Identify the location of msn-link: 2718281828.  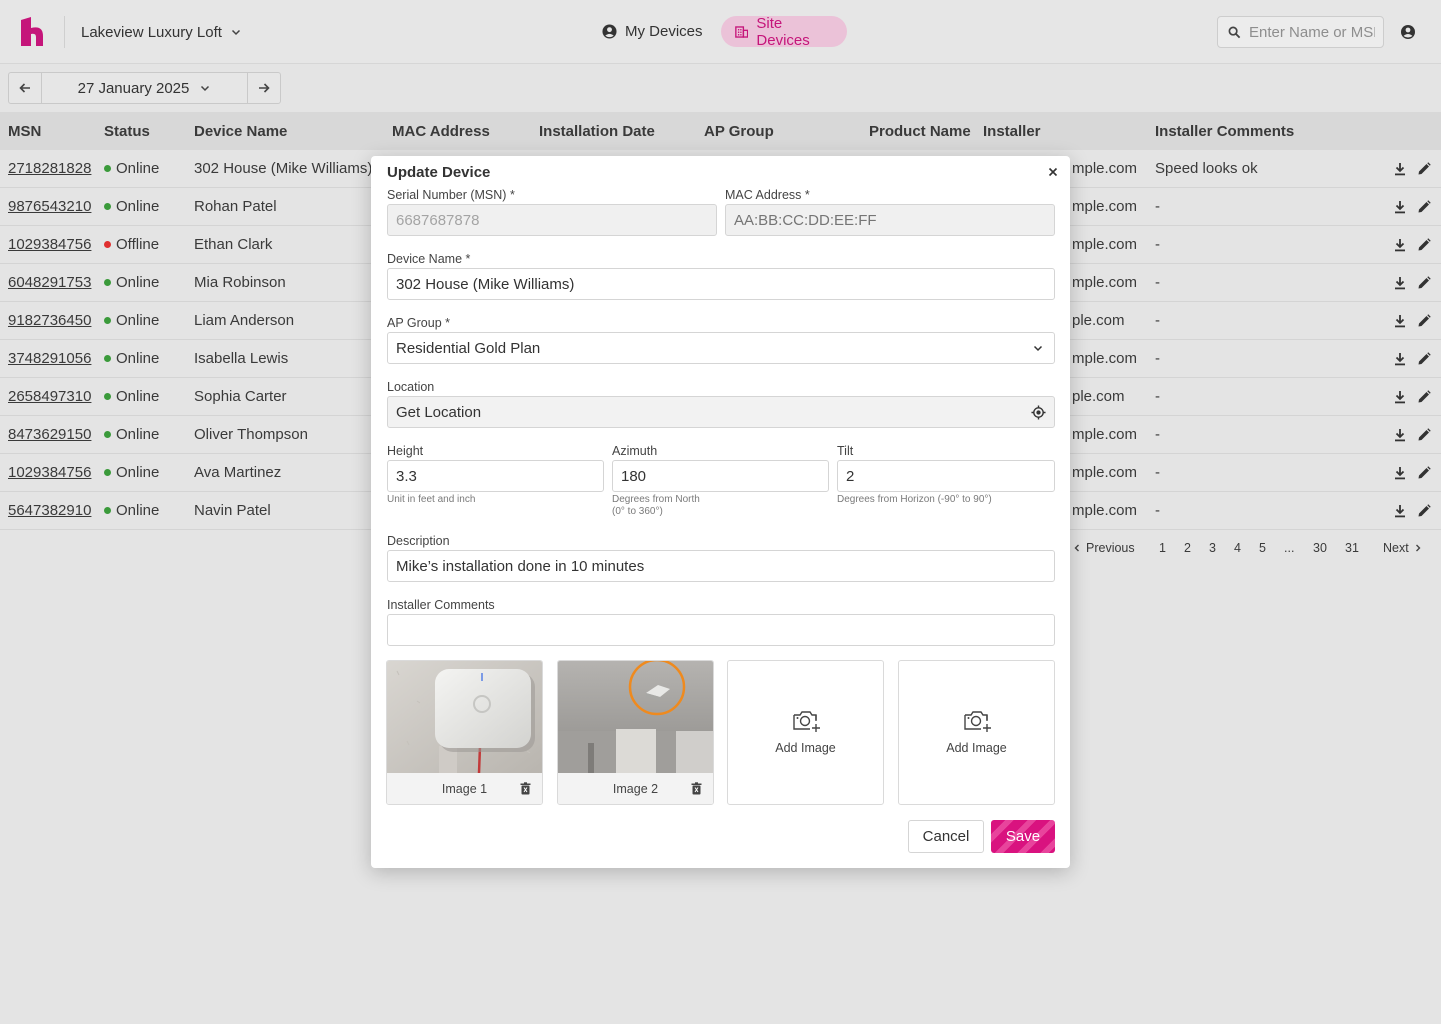
(49, 168).